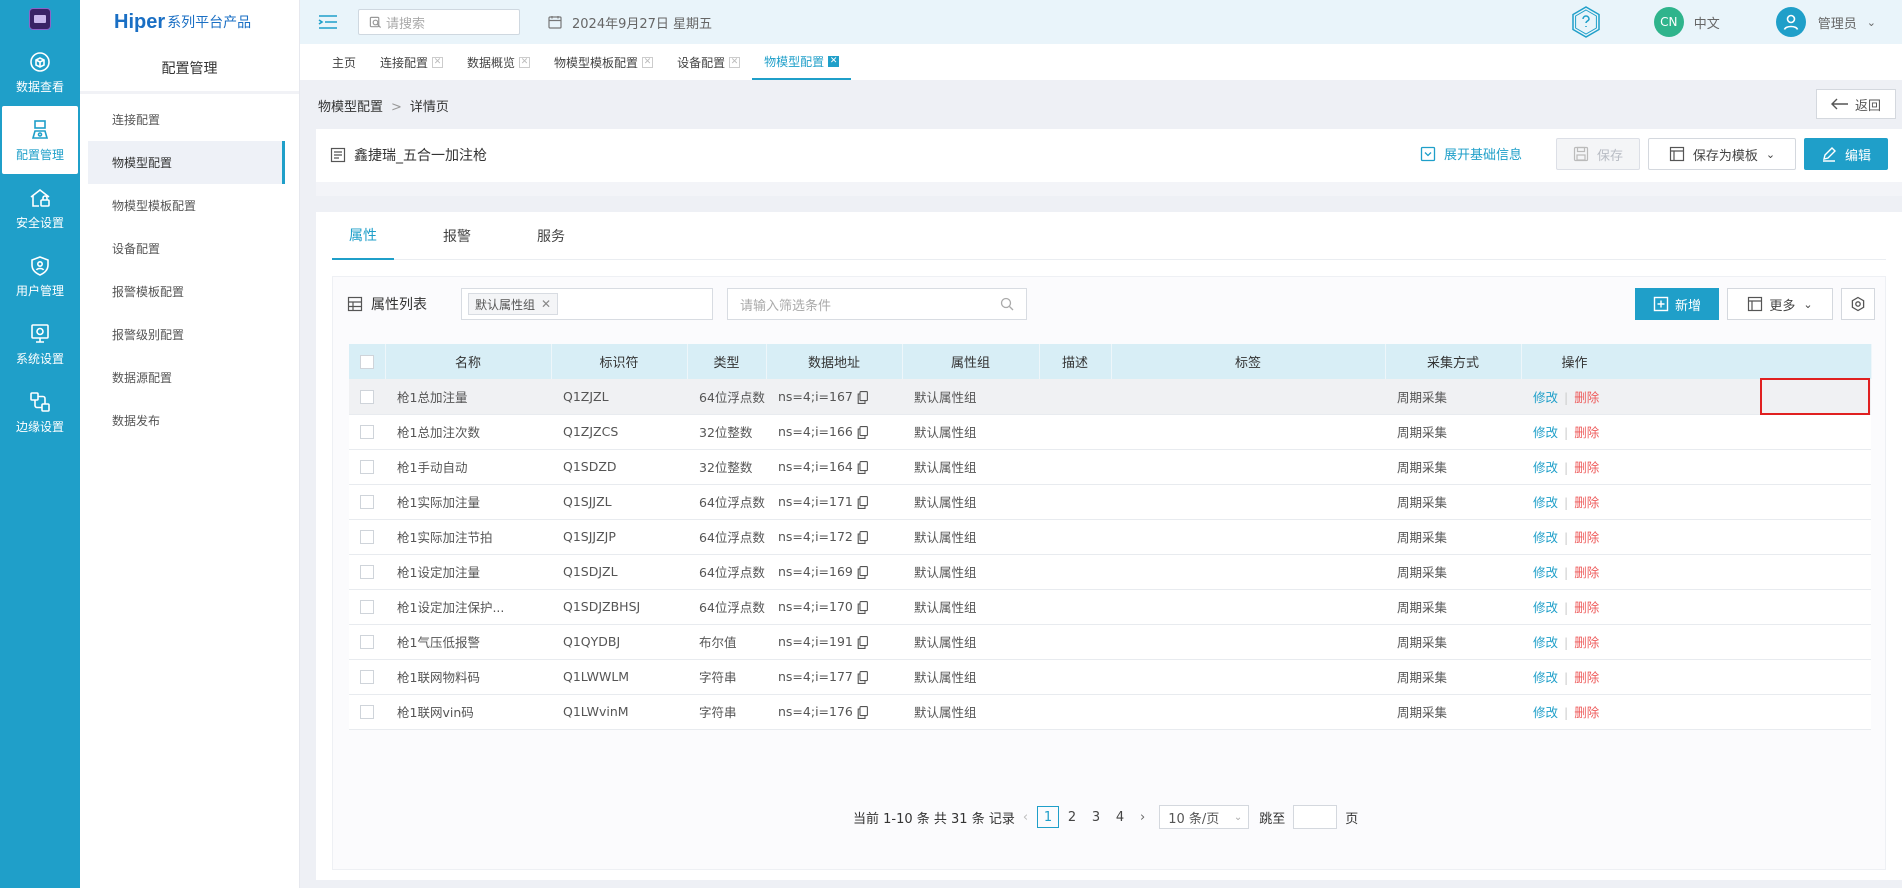 Image resolution: width=1902 pixels, height=888 pixels. What do you see at coordinates (1120, 817) in the screenshot?
I see `page-button: 4` at bounding box center [1120, 817].